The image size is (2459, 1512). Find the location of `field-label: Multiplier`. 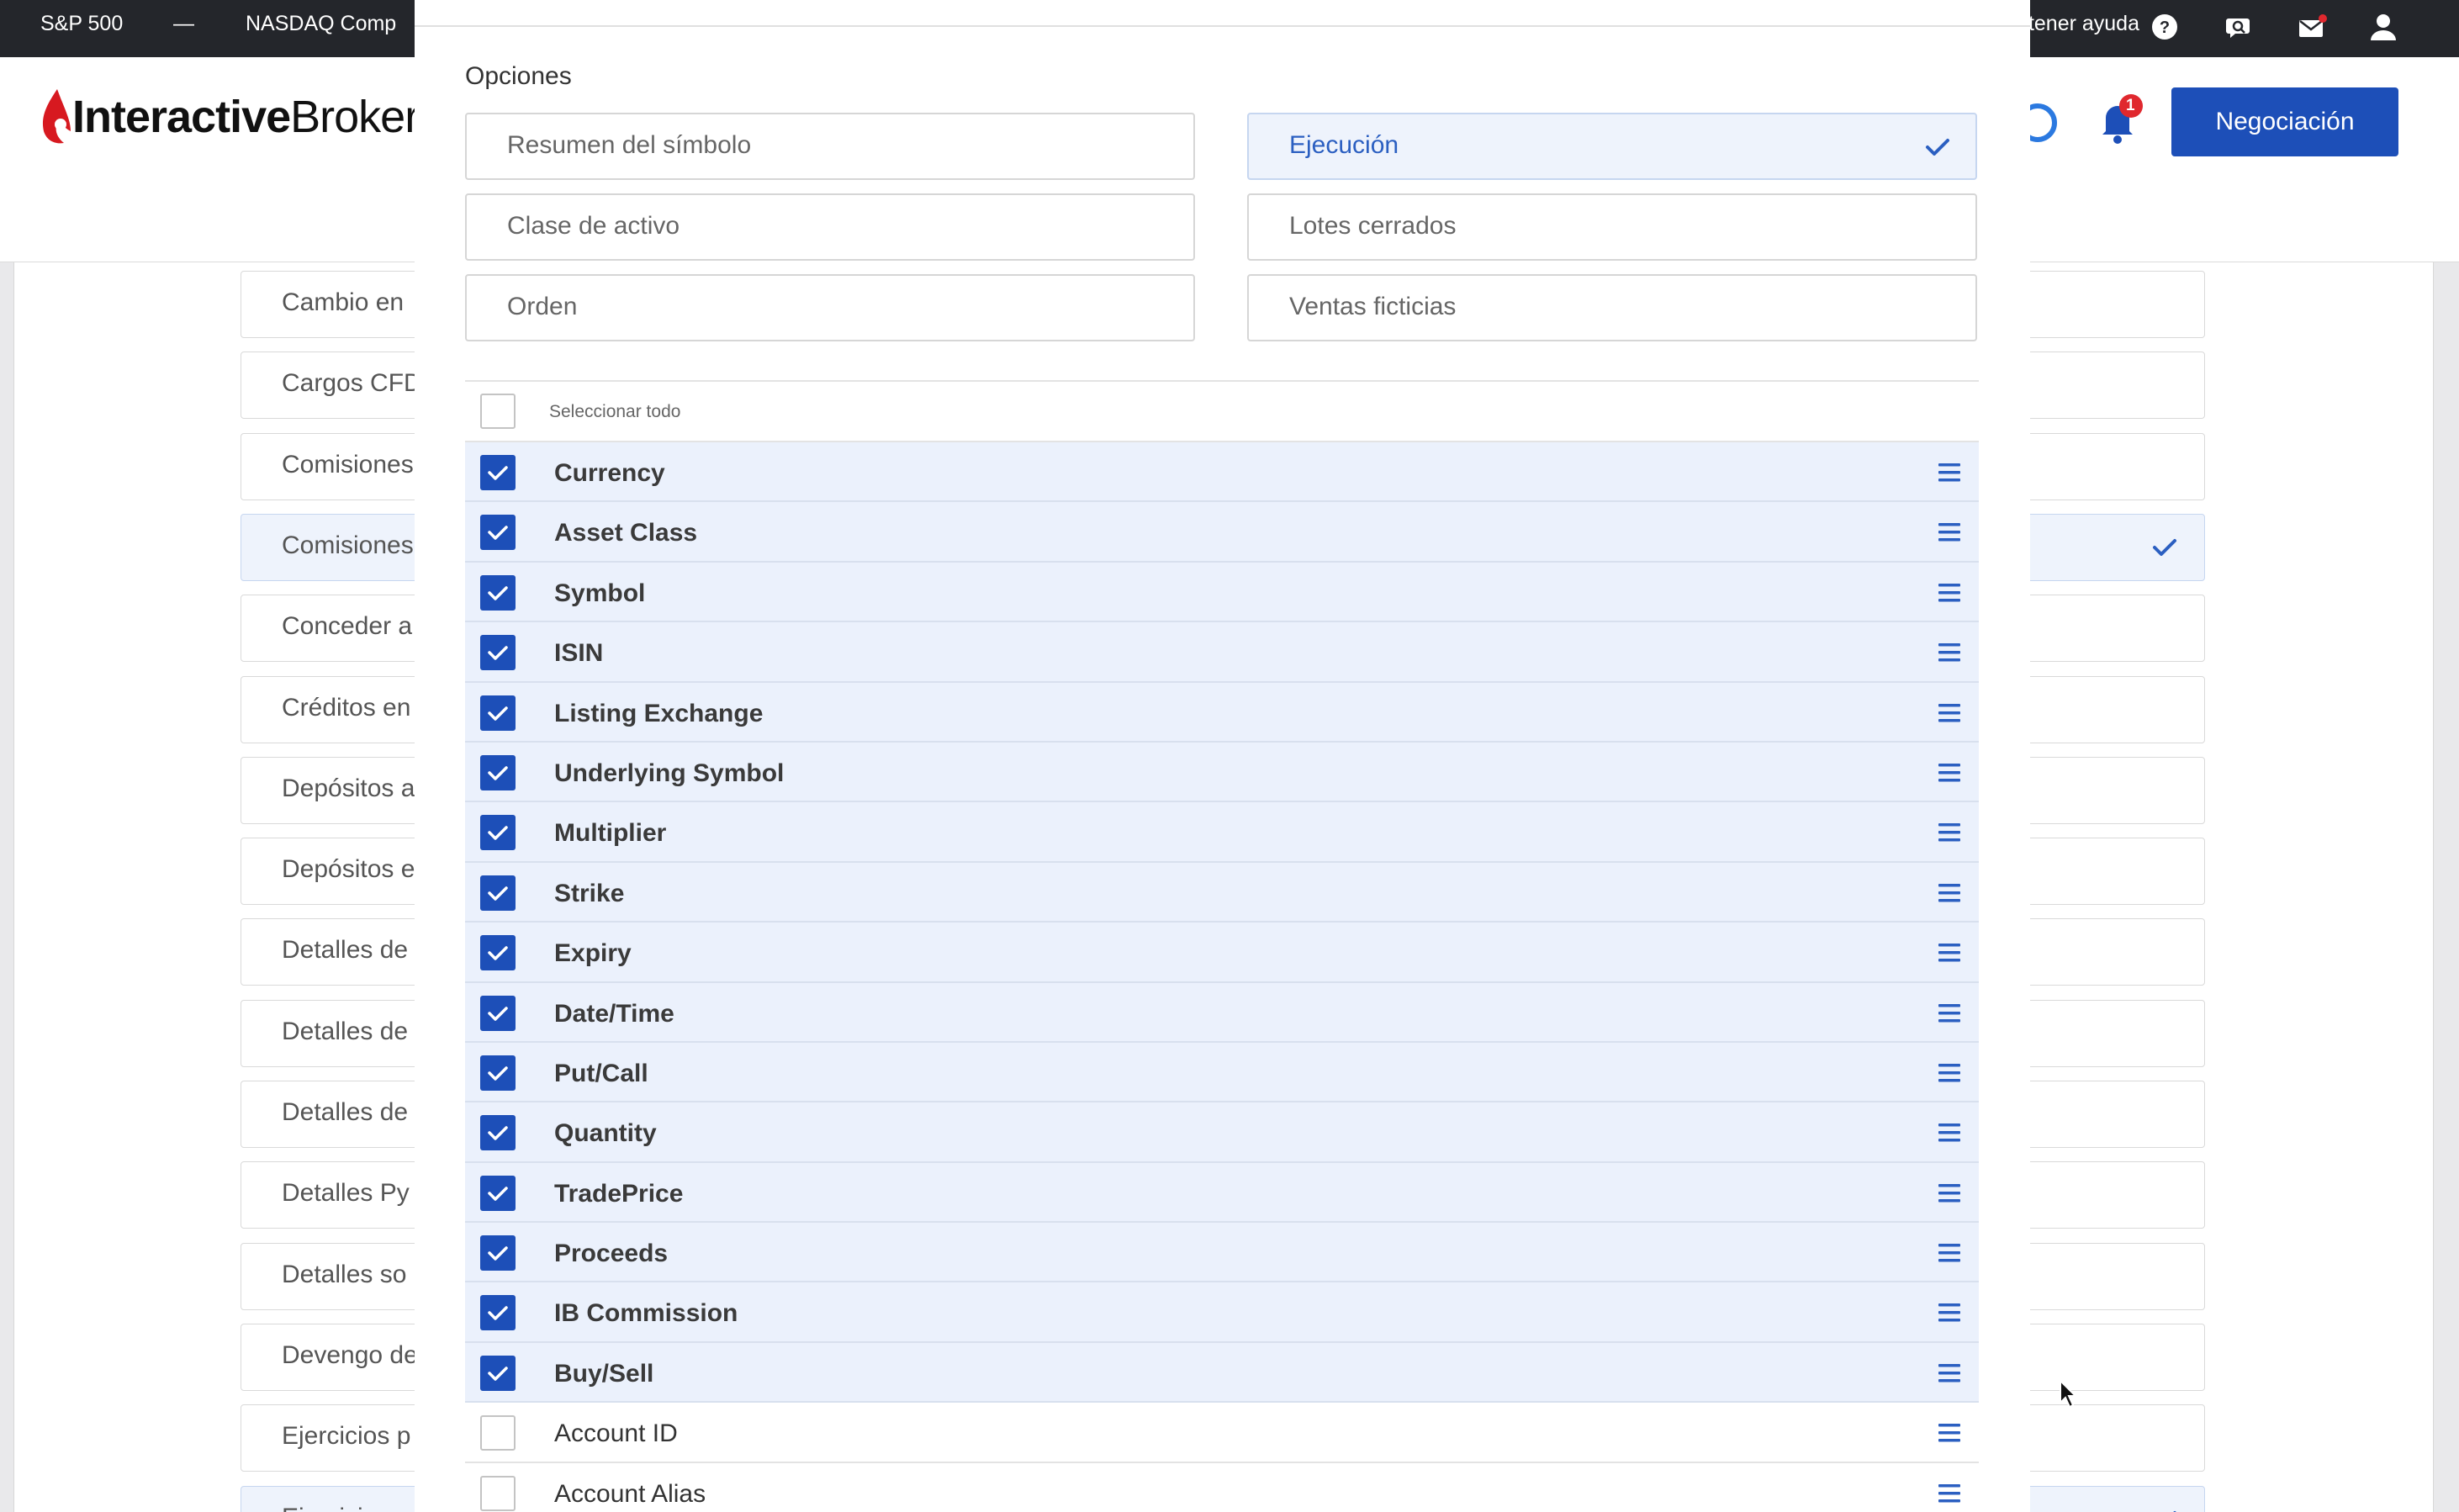

field-label: Multiplier is located at coordinates (610, 833).